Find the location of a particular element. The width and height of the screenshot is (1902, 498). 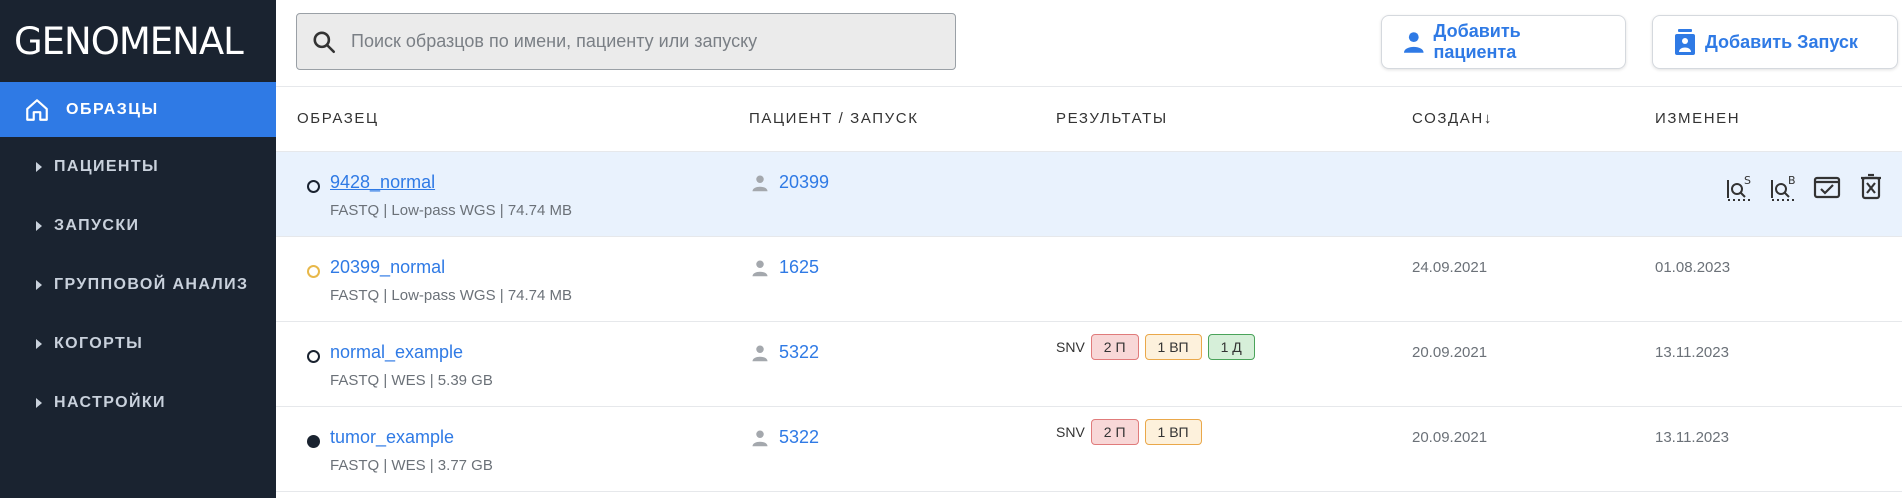

add-run-button: Добавить Запуск is located at coordinates (1775, 42).